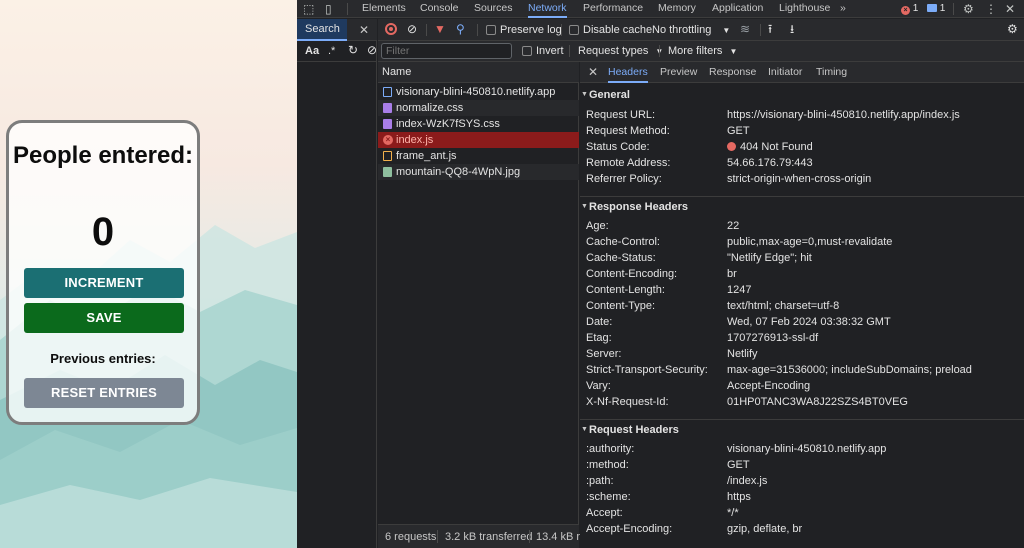 The width and height of the screenshot is (1024, 548). Describe the element at coordinates (662, 513) in the screenshot. I see `header-row: Accept: */*` at that location.